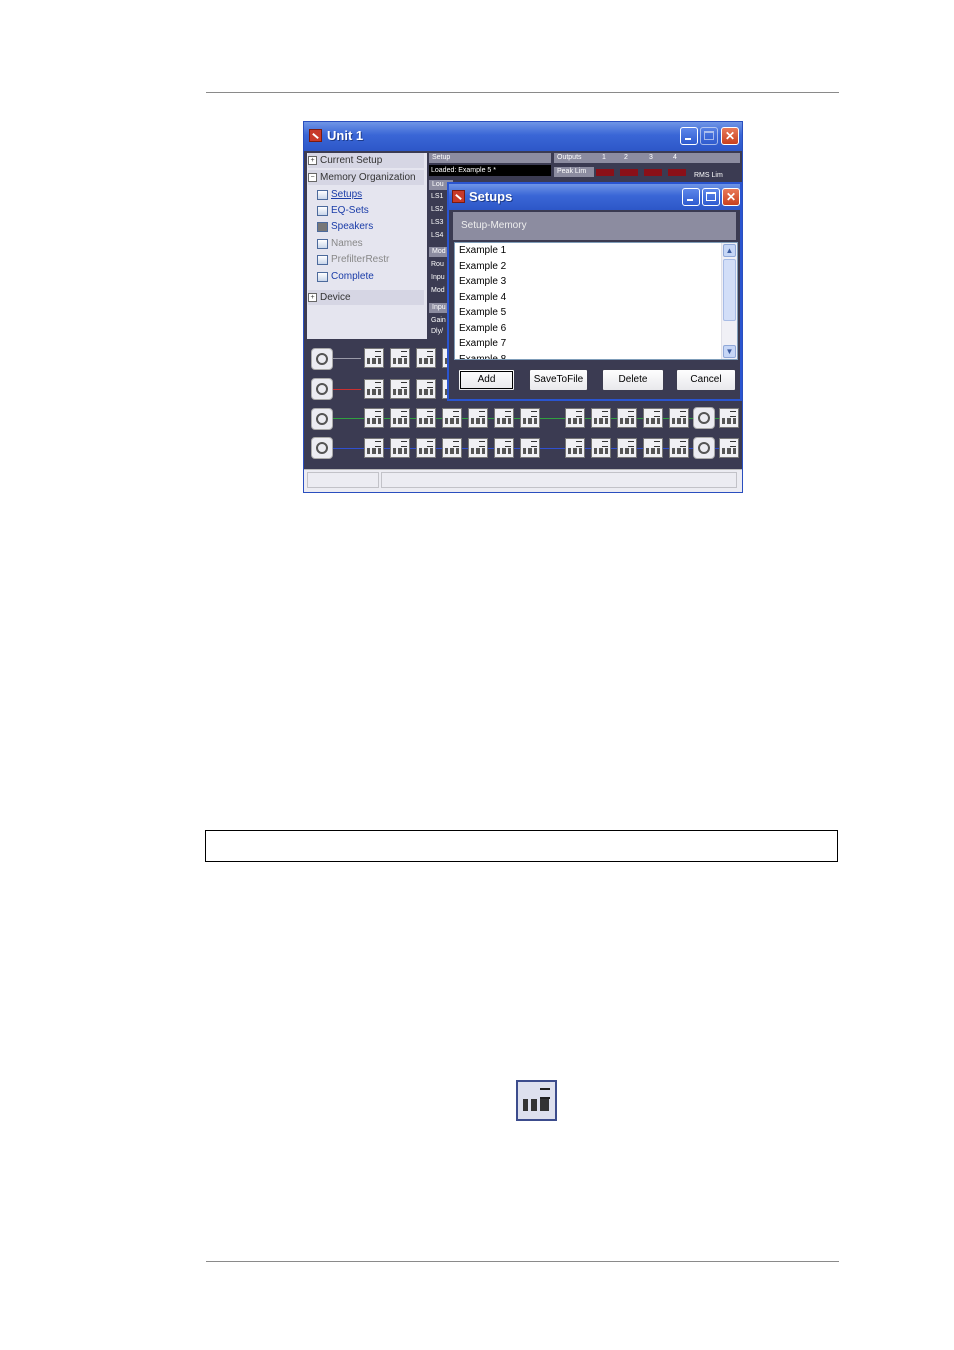 The height and width of the screenshot is (1350, 954). Describe the element at coordinates (351, 160) in the screenshot. I see `tree-current-setup-label: Current Setup` at that location.